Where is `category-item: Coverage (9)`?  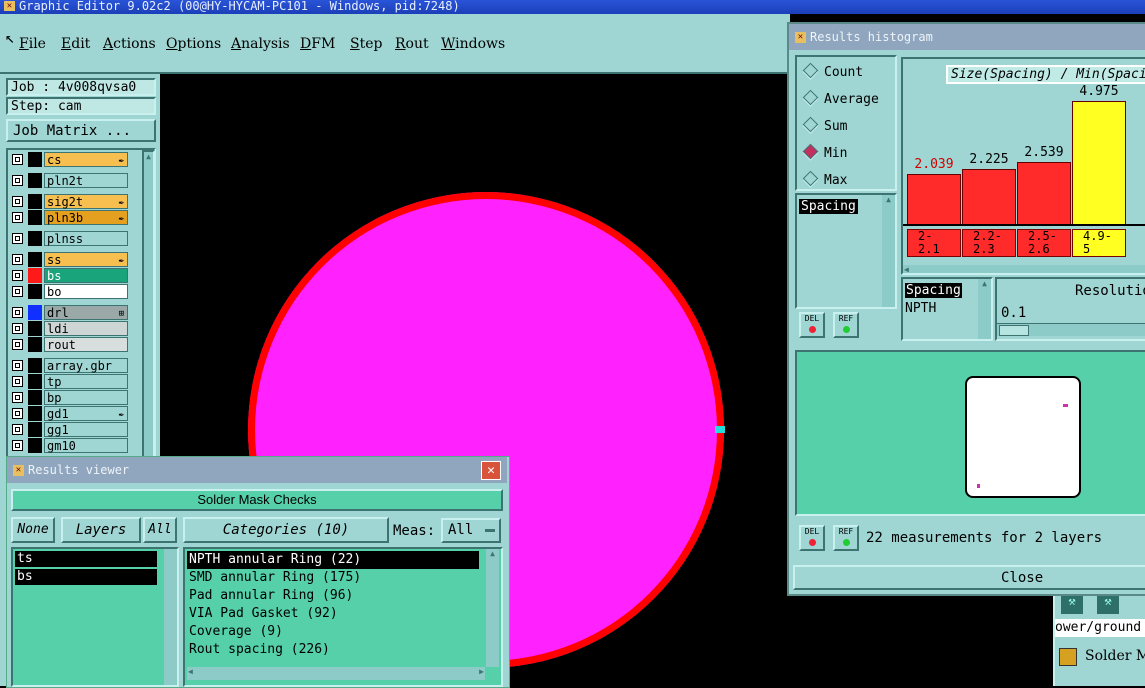
category-item: Coverage (9) is located at coordinates (333, 632).